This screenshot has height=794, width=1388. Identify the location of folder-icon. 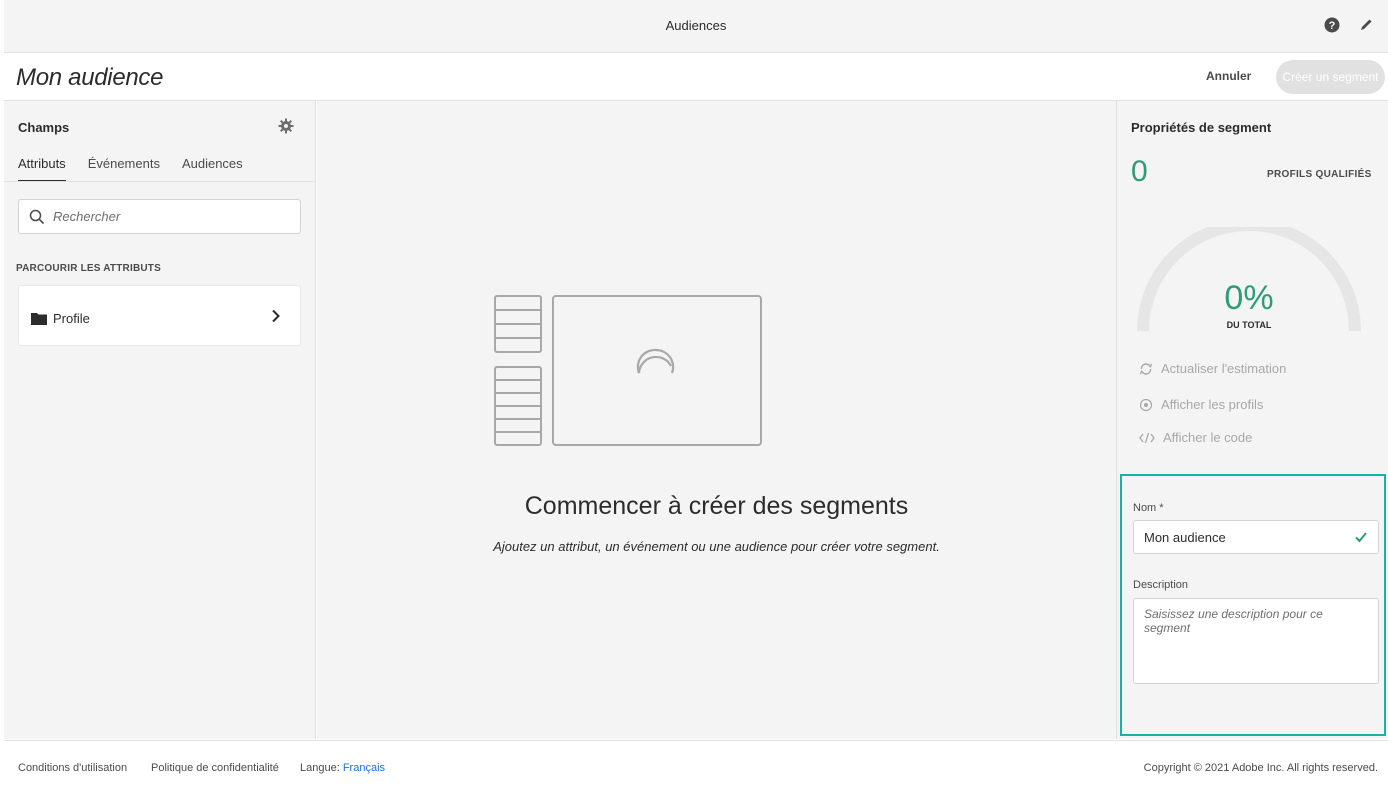
(39, 319).